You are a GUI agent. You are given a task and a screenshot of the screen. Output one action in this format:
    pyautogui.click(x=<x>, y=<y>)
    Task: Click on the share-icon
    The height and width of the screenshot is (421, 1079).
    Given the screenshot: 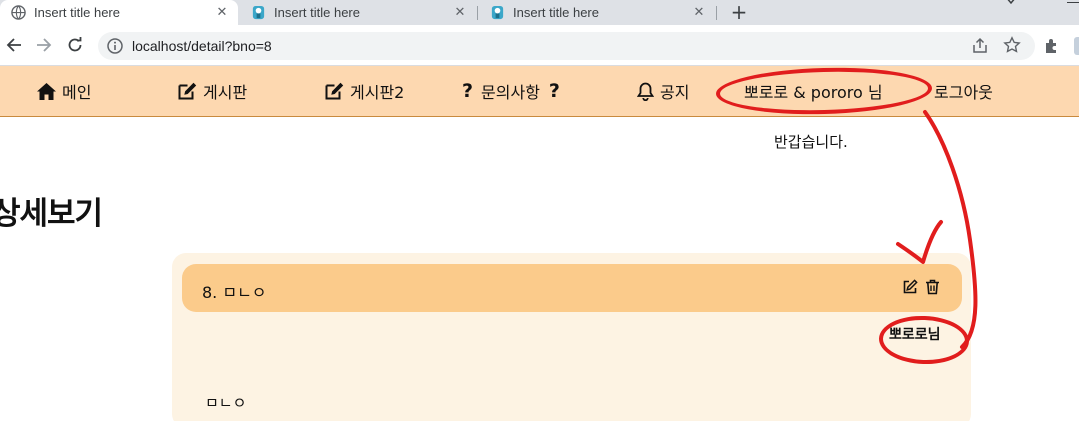 What is the action you would take?
    pyautogui.click(x=980, y=46)
    